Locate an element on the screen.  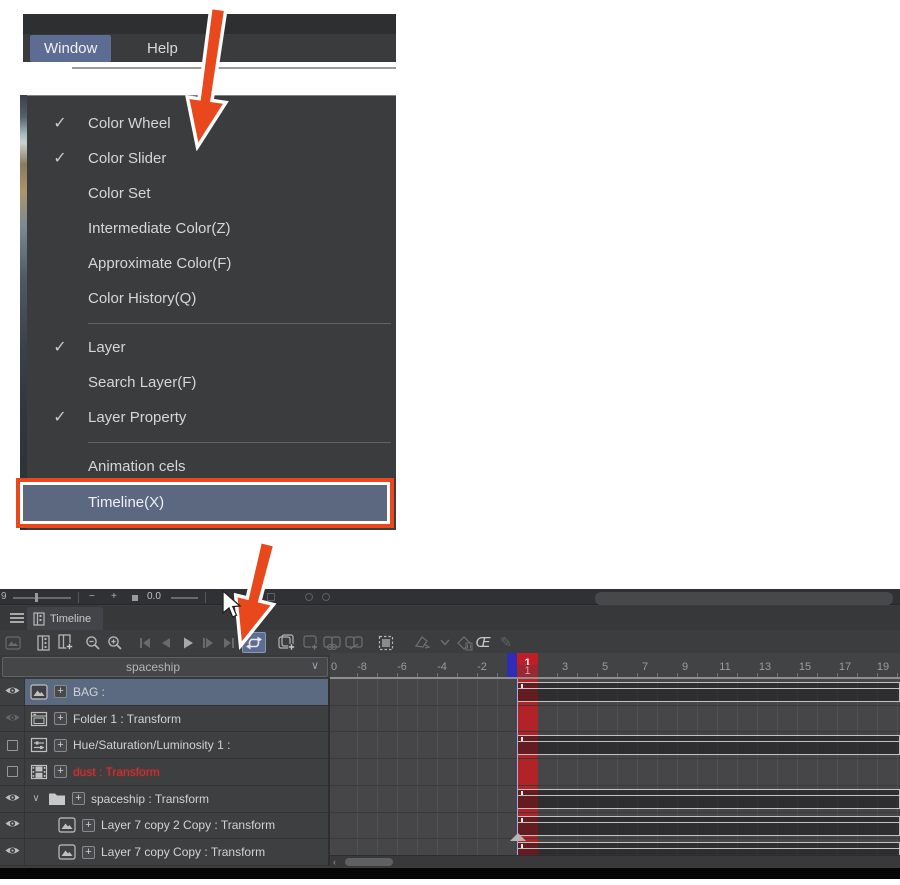
stop-icon is located at coordinates (135, 598).